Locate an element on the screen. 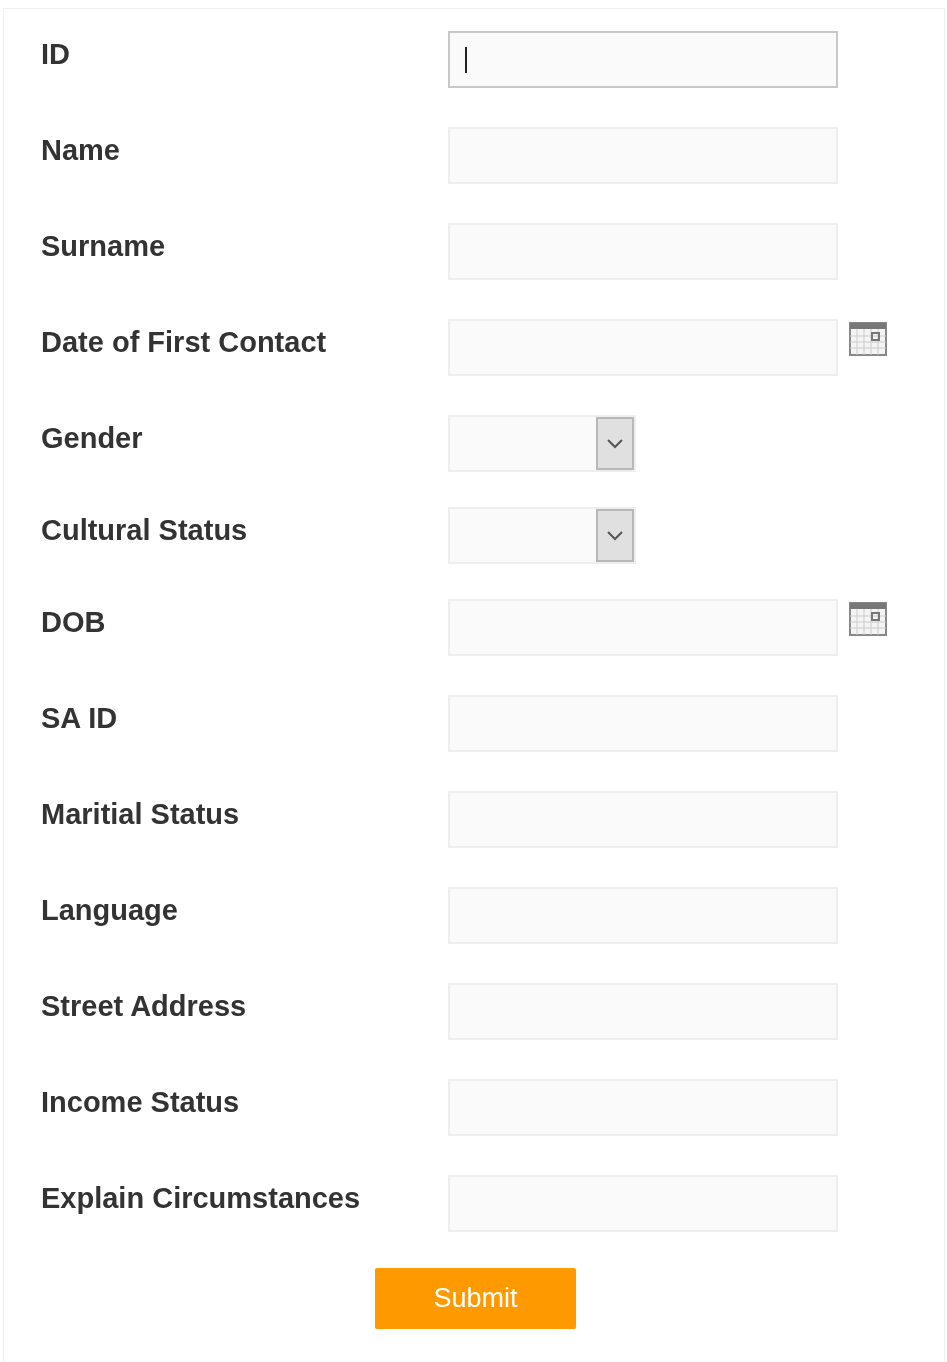 The width and height of the screenshot is (947, 1362). field-label: Explain Circumstances is located at coordinates (201, 1198).